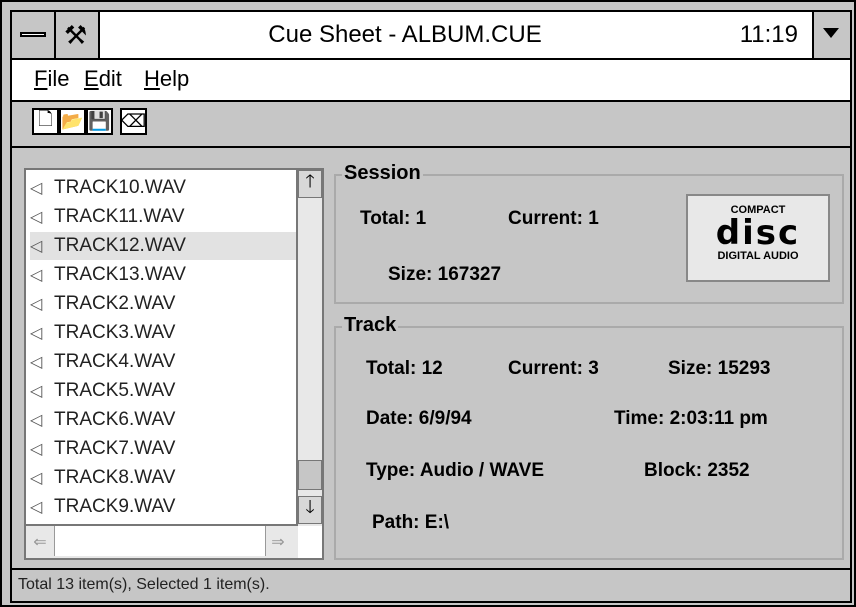 The image size is (856, 607). Describe the element at coordinates (309, 348) in the screenshot. I see `vertical-scrollbar: 🡑 🡓` at that location.